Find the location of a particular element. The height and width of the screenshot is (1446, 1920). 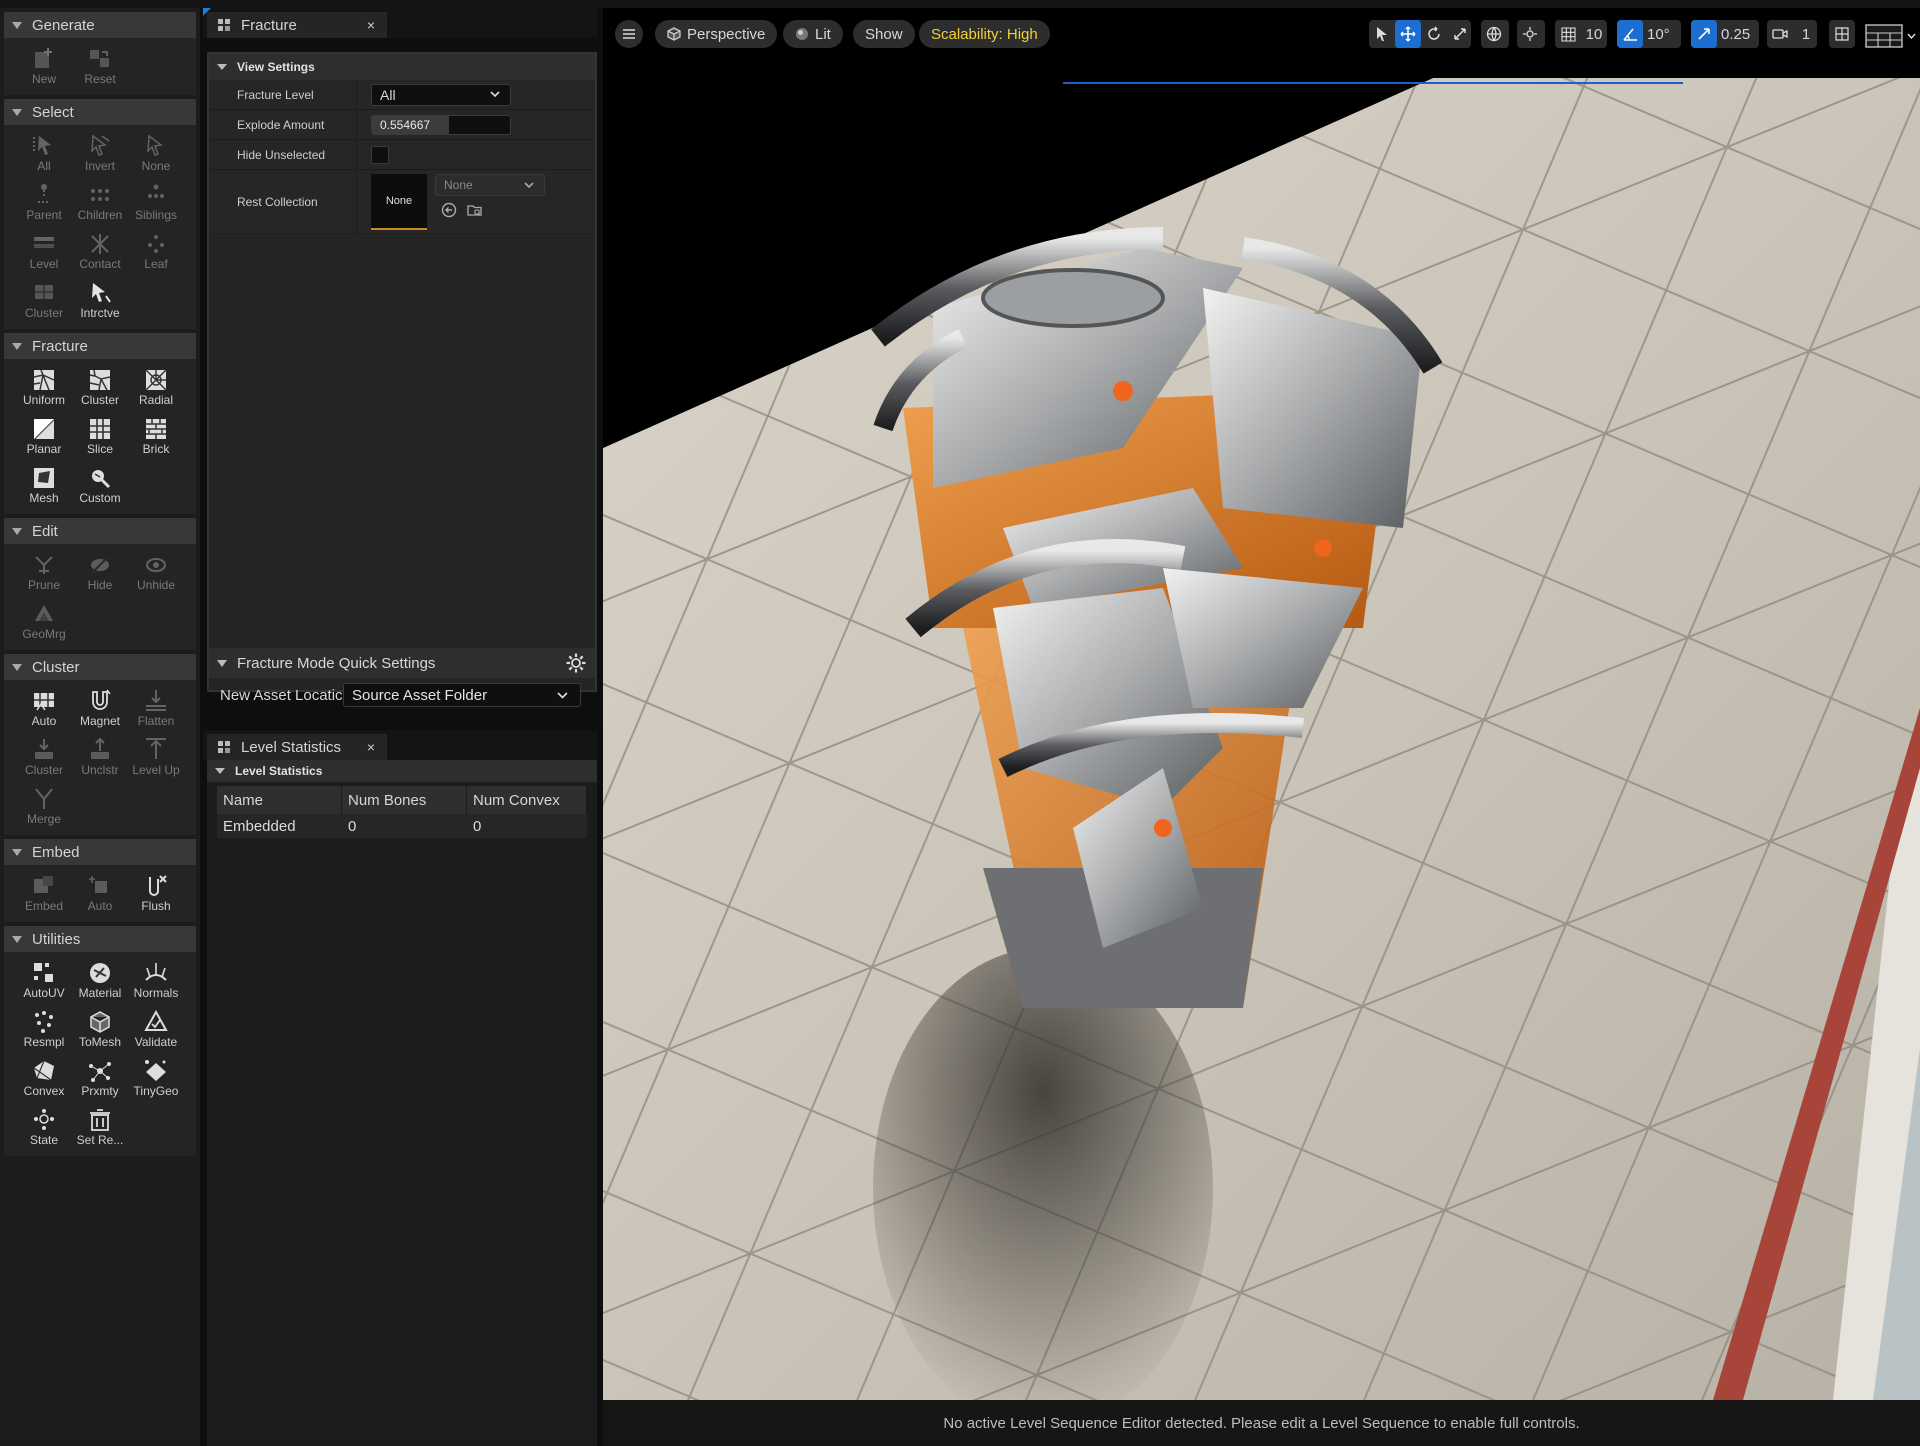

hide-unselected-checkbox is located at coordinates (380, 154).